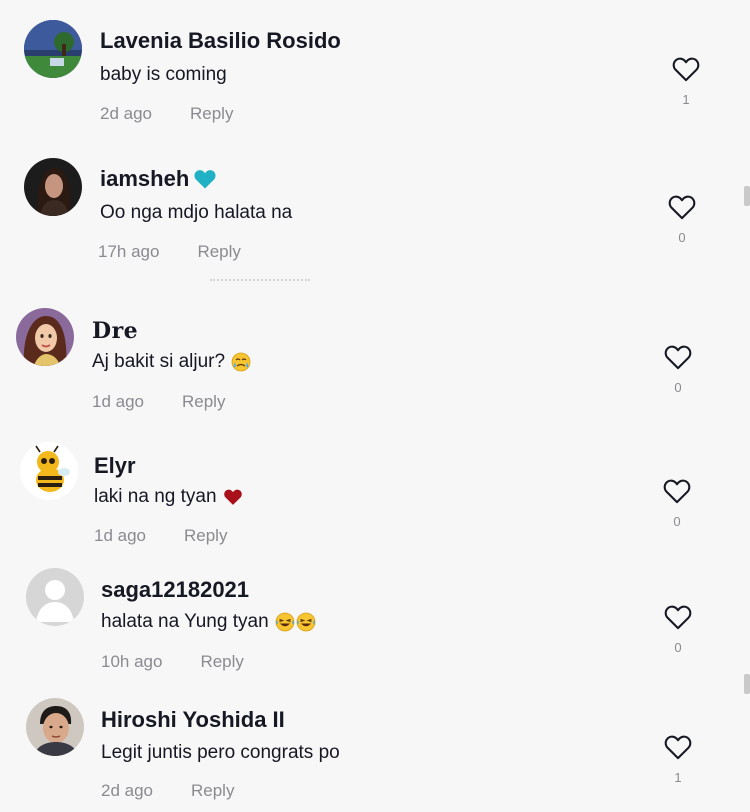  I want to click on man-photo-avatar-icon, so click(55, 727).